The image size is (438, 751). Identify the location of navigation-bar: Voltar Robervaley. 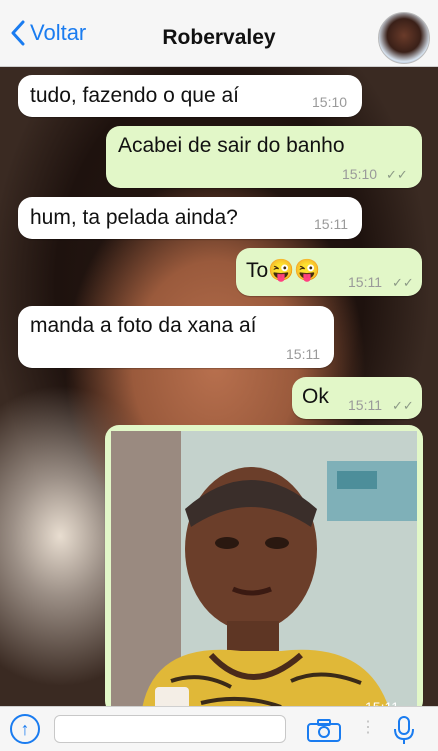
(219, 36).